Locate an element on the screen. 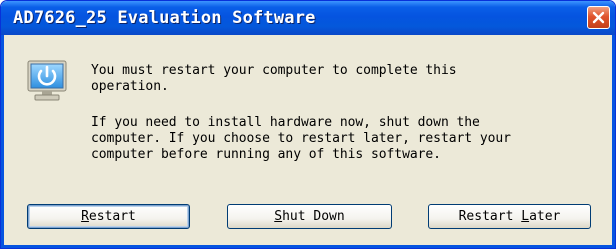  restart-later-mnemonic: L is located at coordinates (525, 216).